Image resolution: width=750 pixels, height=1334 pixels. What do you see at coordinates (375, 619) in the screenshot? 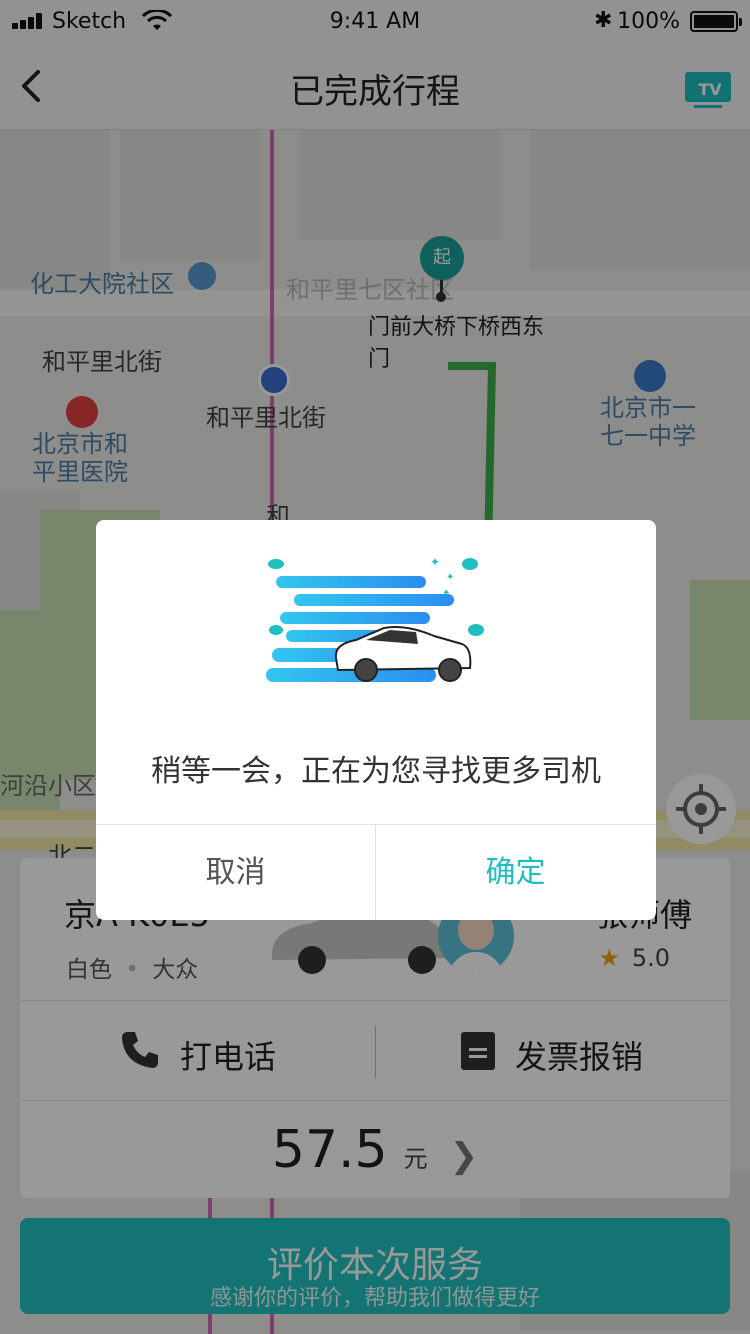
I see `car-illustration: ✦ ✦ ✦` at bounding box center [375, 619].